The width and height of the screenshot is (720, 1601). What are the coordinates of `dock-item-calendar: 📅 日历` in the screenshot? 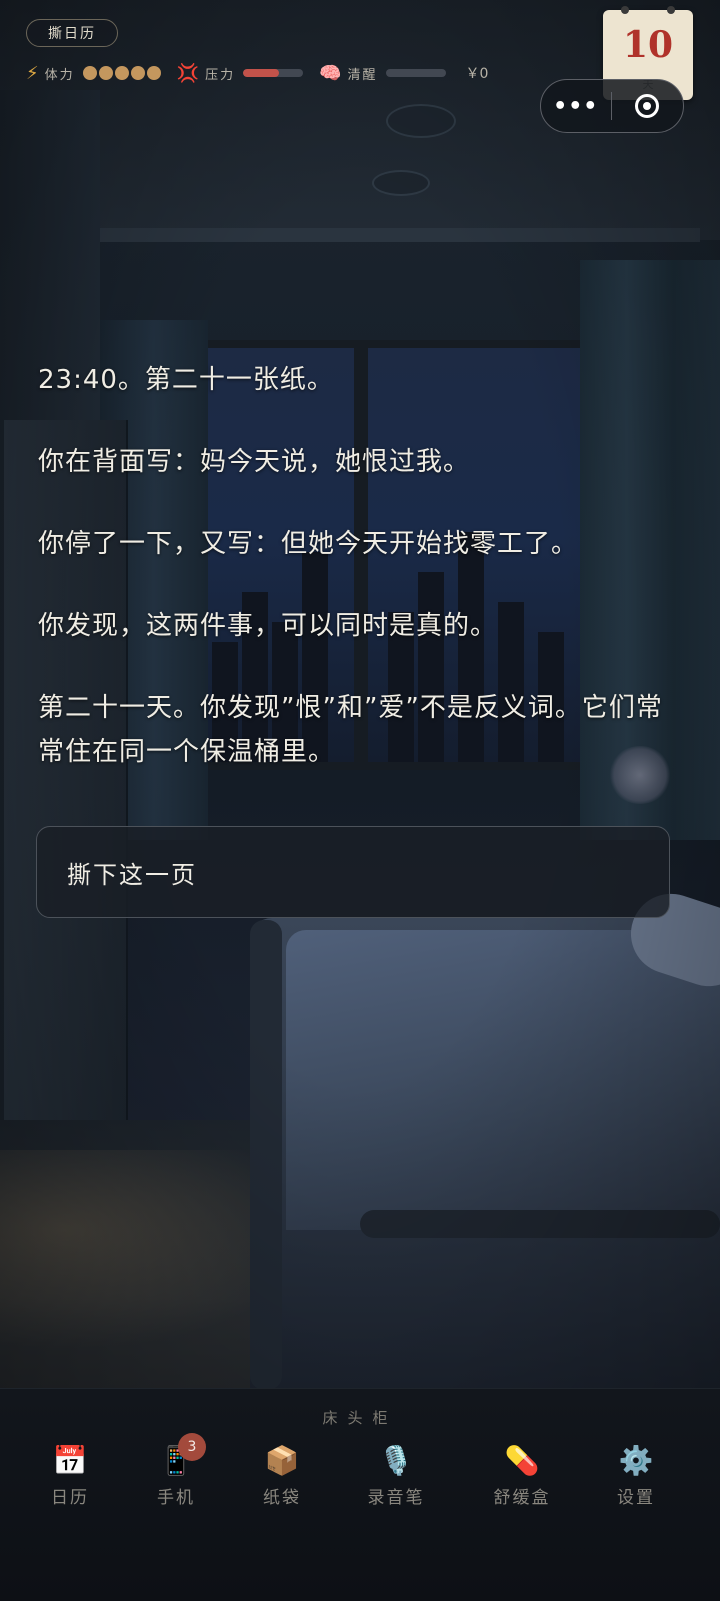 It's located at (70, 1475).